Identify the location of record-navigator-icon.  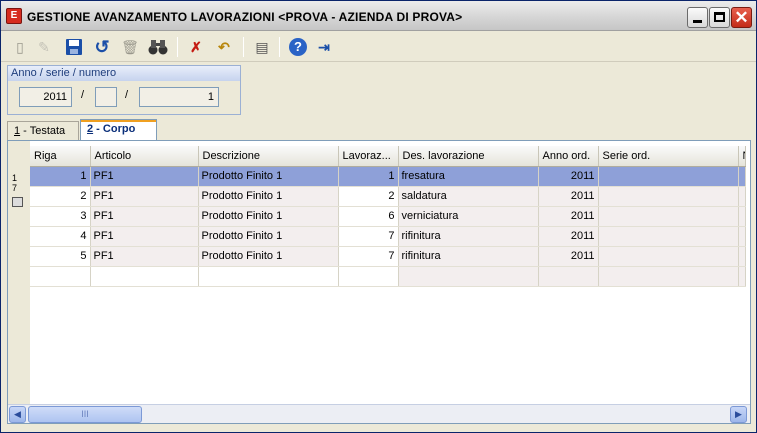
(17, 202).